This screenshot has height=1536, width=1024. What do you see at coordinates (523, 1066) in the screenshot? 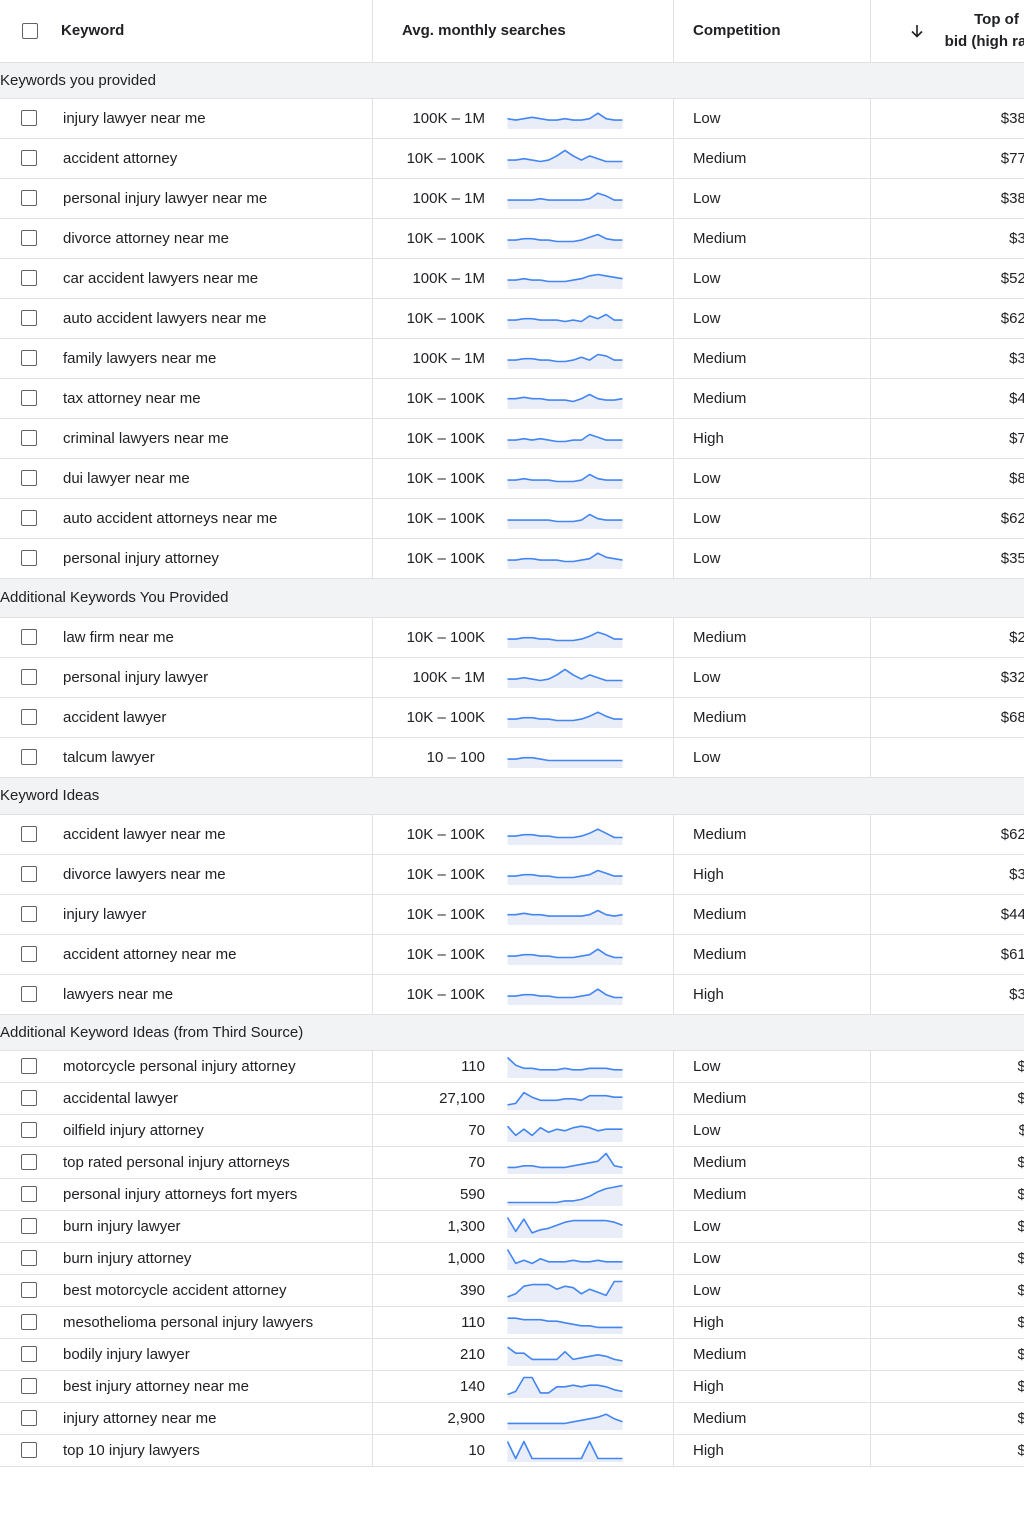
I see `volume-cell: 110` at bounding box center [523, 1066].